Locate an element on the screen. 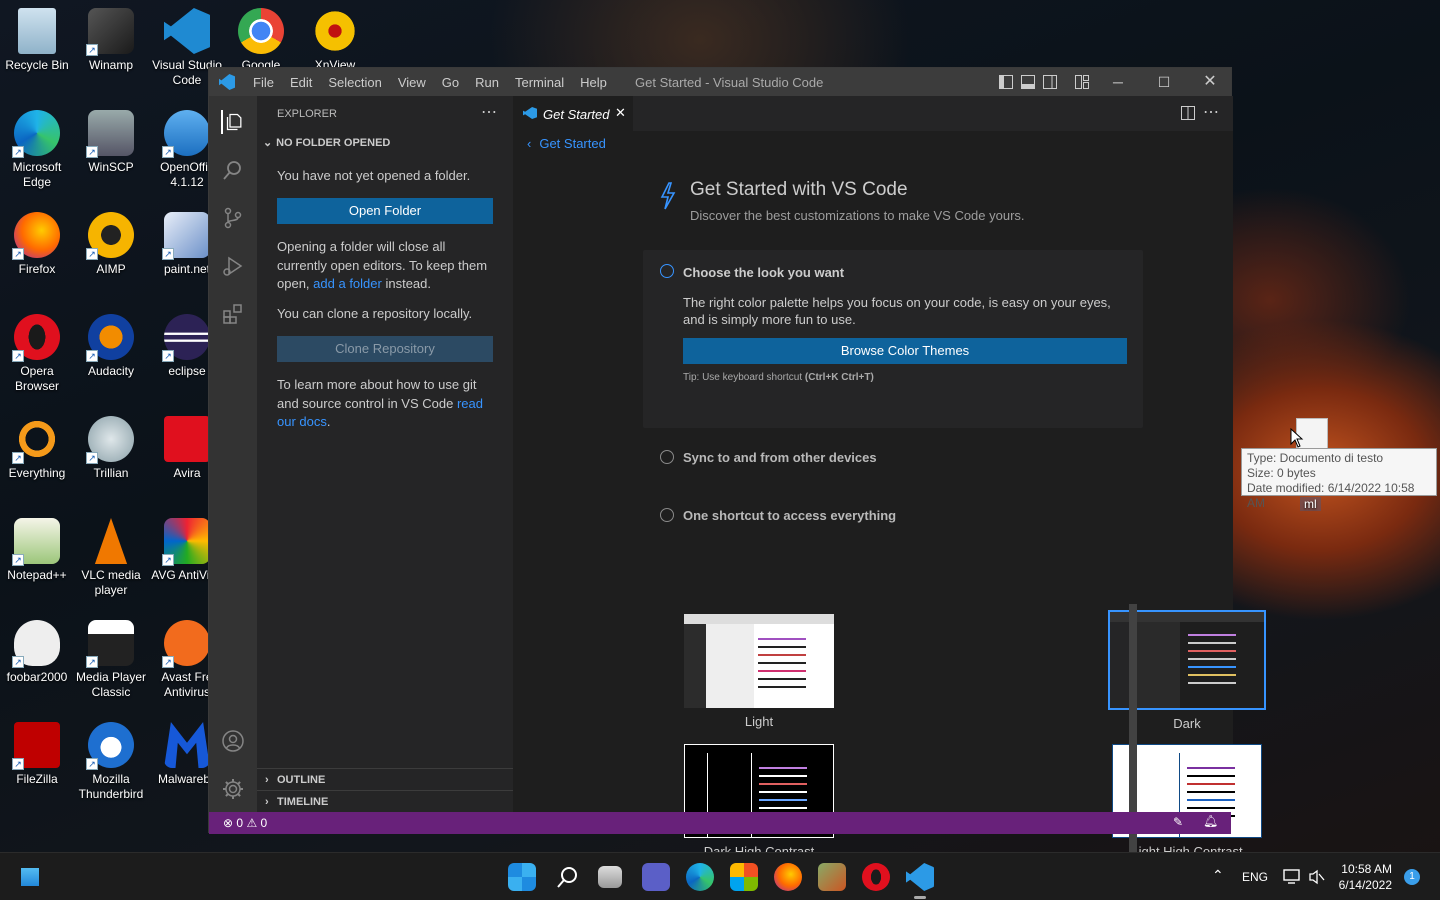 The image size is (1440, 900). desktop-icon-notepadpp: ↗ Notepad++ is located at coordinates (37, 547).